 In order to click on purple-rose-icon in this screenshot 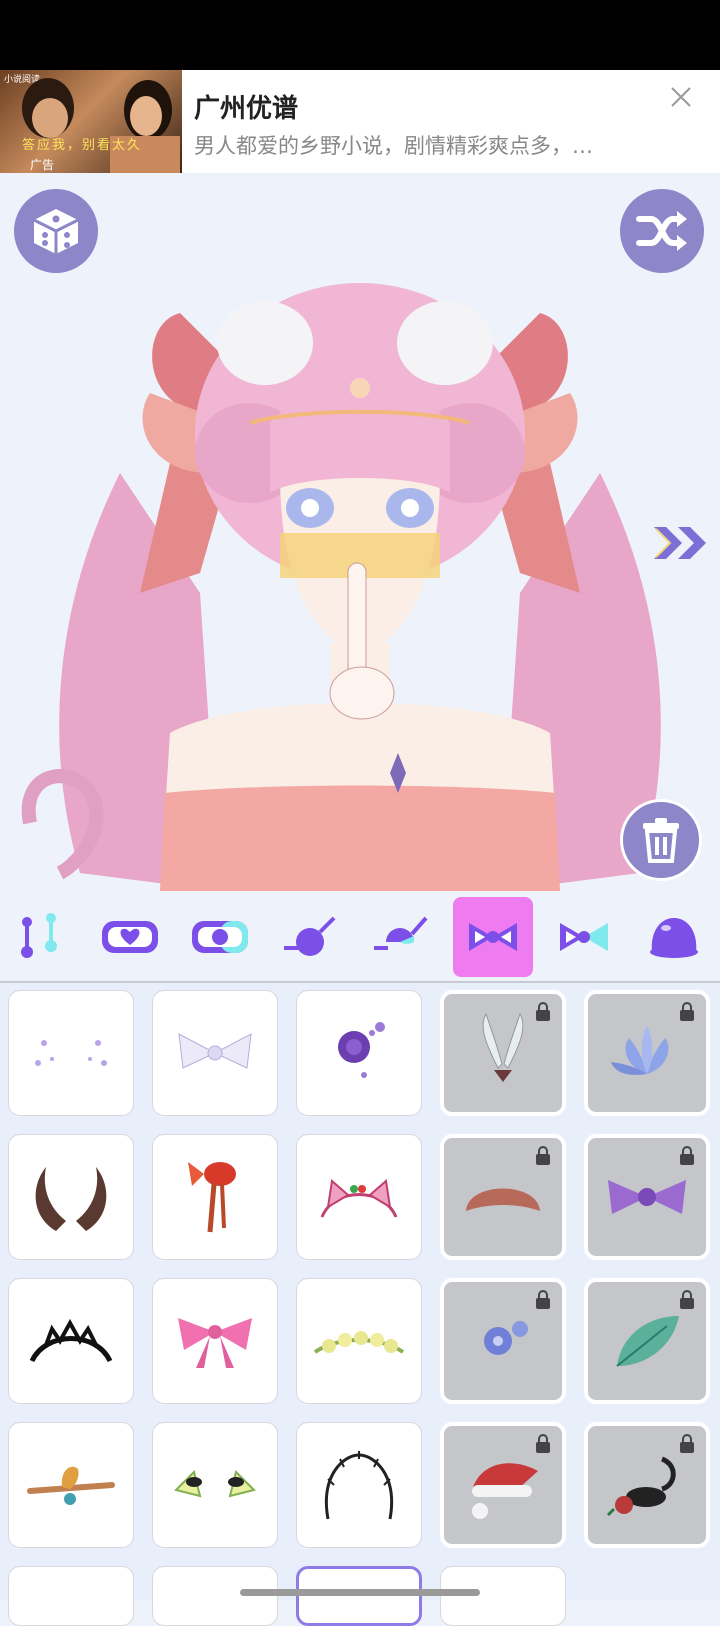, I will do `click(361, 1050)`.